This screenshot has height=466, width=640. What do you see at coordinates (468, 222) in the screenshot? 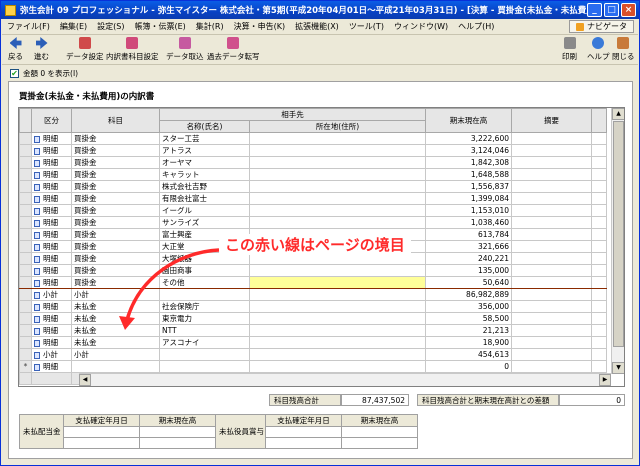
I see `cell-balance: 1,038,460` at bounding box center [468, 222].